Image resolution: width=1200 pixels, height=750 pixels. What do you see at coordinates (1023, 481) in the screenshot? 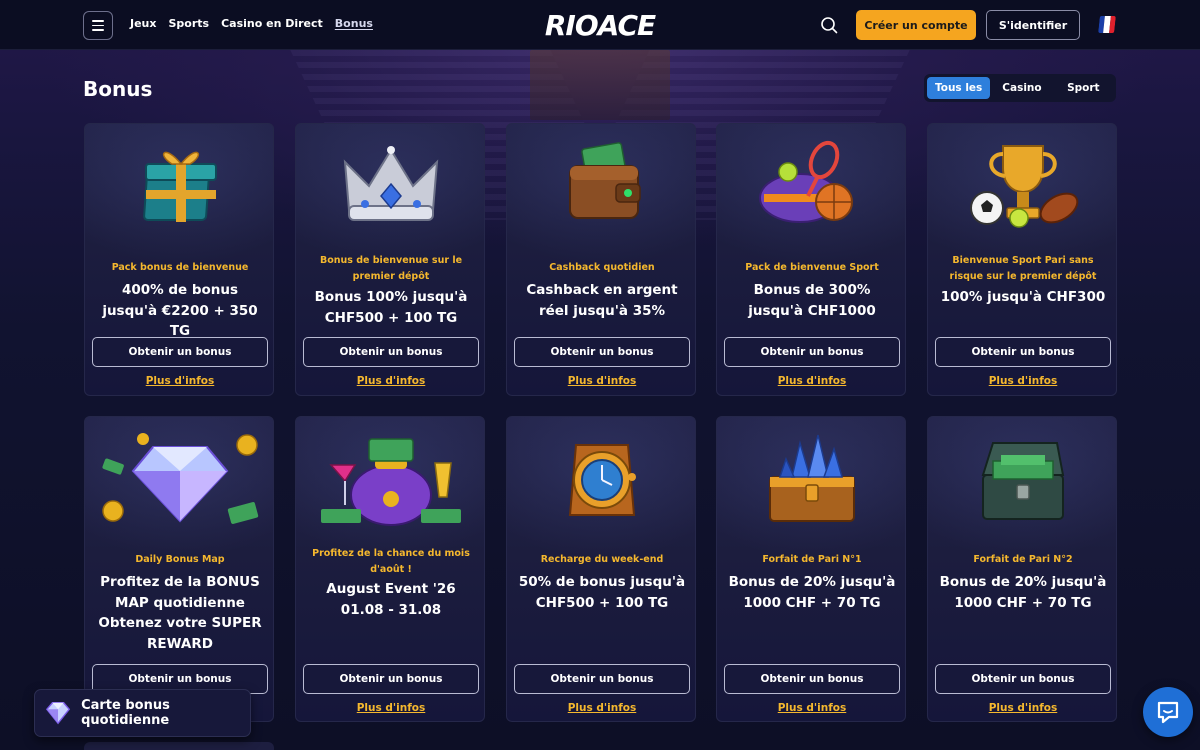
I see `cash-chest-icon` at bounding box center [1023, 481].